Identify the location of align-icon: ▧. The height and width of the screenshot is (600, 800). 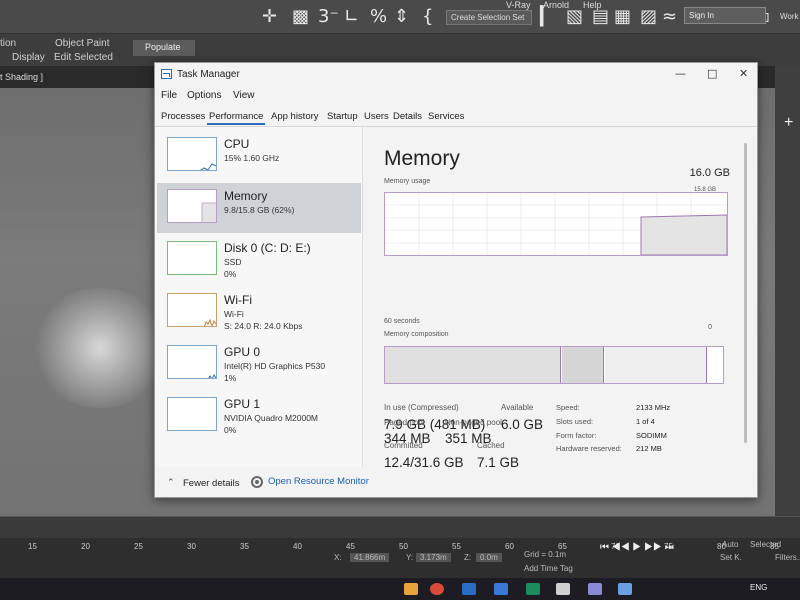
(574, 16).